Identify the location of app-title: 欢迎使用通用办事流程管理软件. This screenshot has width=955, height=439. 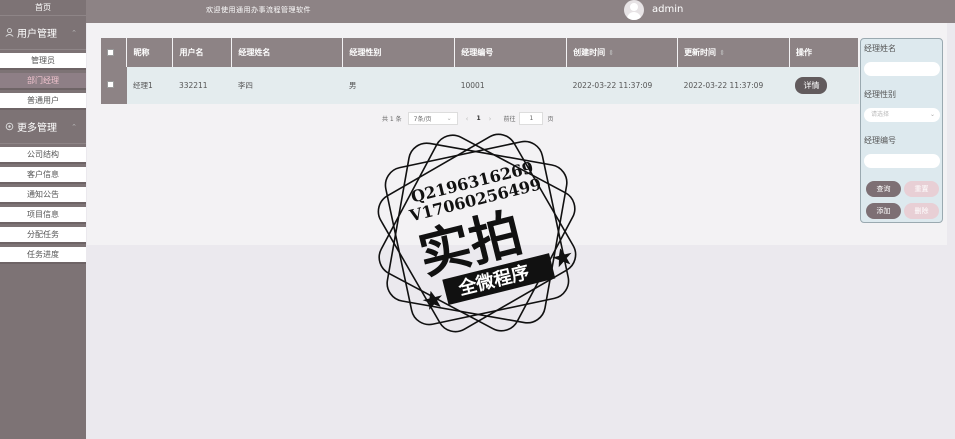
(258, 10).